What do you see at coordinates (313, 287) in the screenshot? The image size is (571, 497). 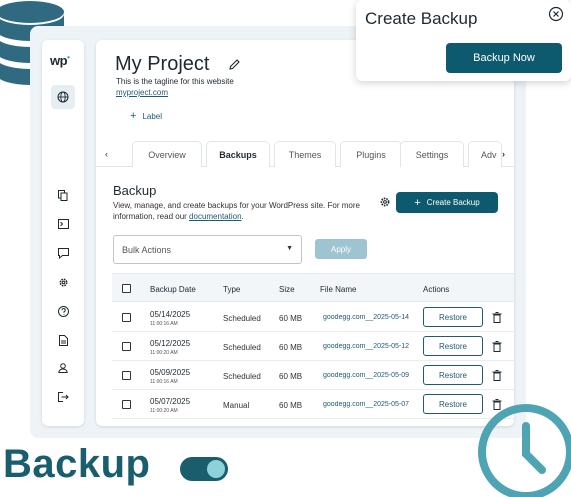 I see `table-header: Backup Date Type Size File Name Actions` at bounding box center [313, 287].